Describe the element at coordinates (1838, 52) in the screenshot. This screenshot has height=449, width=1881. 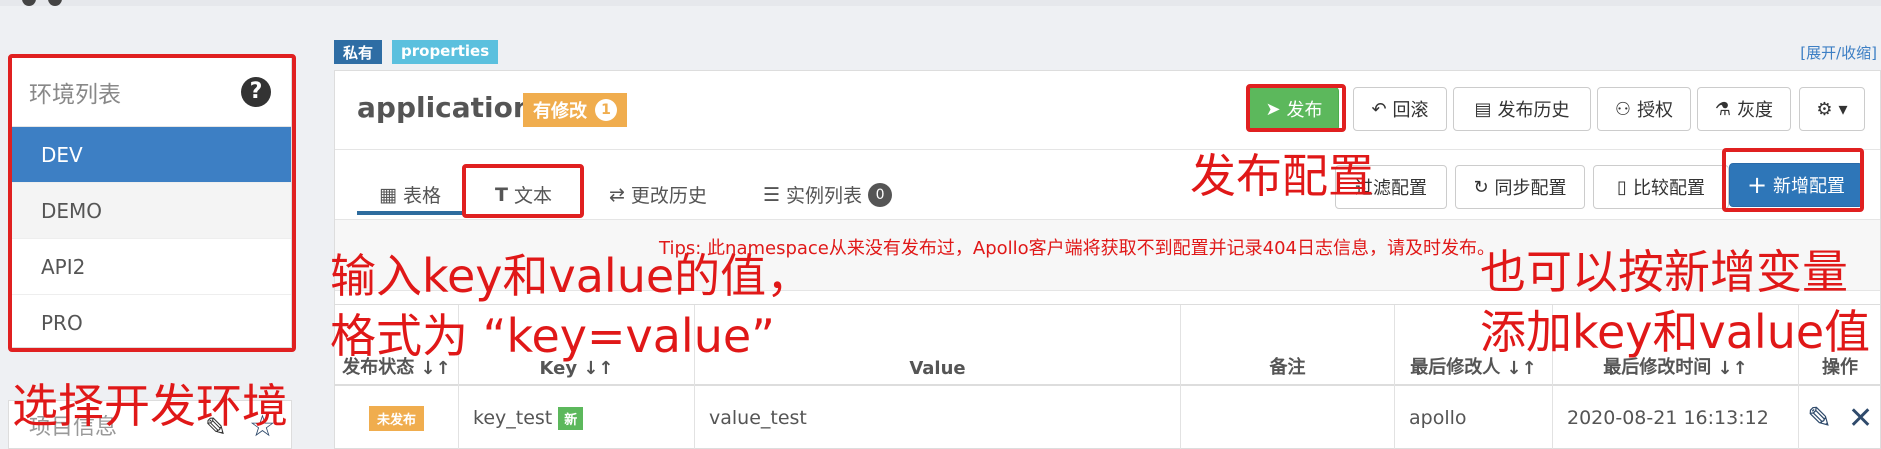
I see `expand-collapse-link: [展开/收缩]` at that location.